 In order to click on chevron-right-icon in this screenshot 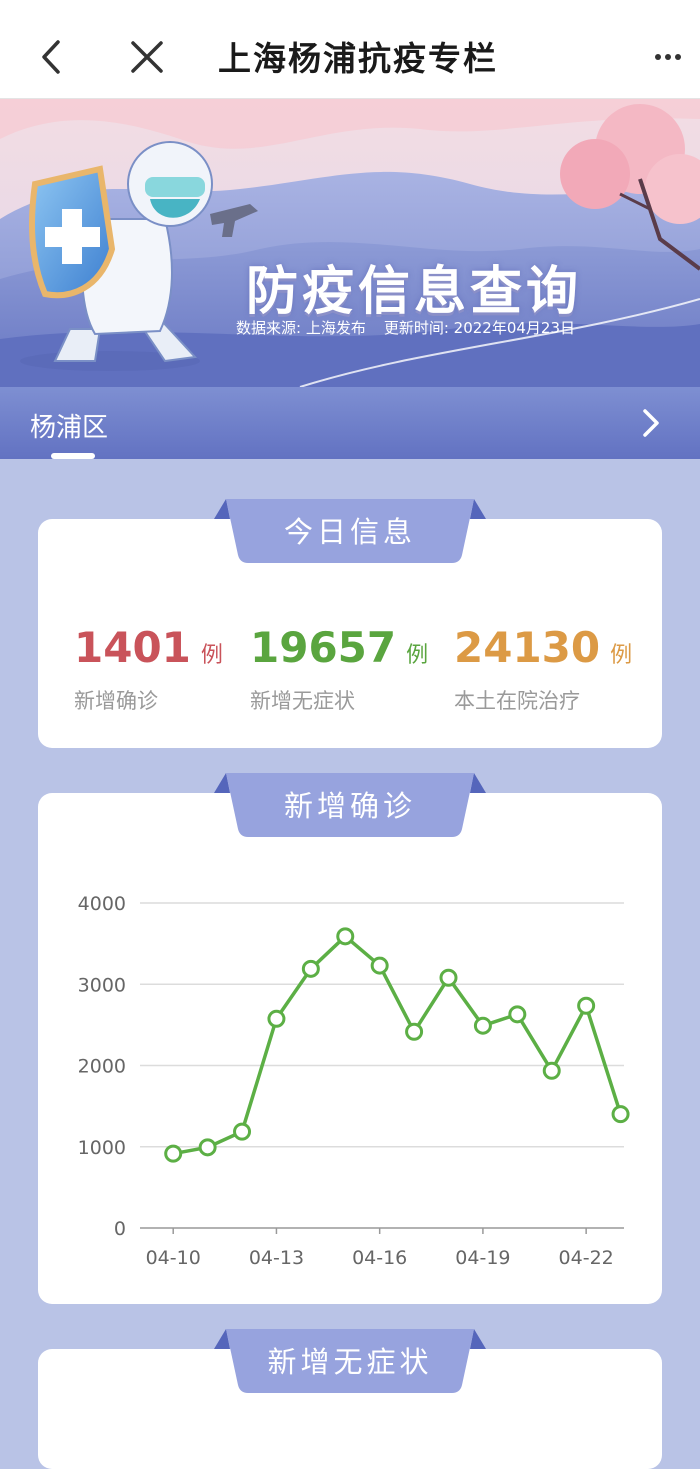, I will do `click(651, 425)`.